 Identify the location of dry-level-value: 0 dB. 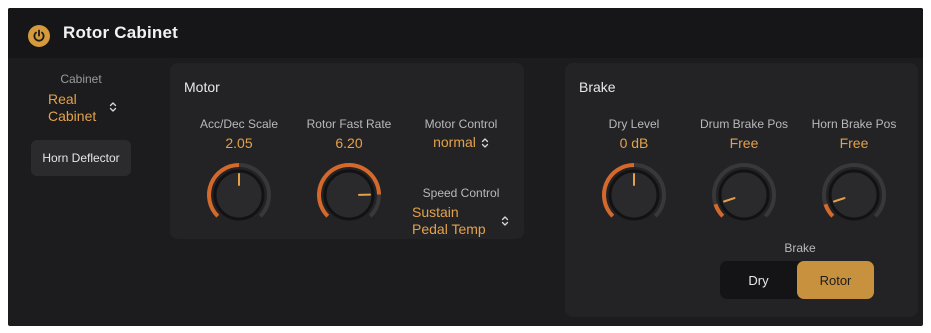
(634, 143).